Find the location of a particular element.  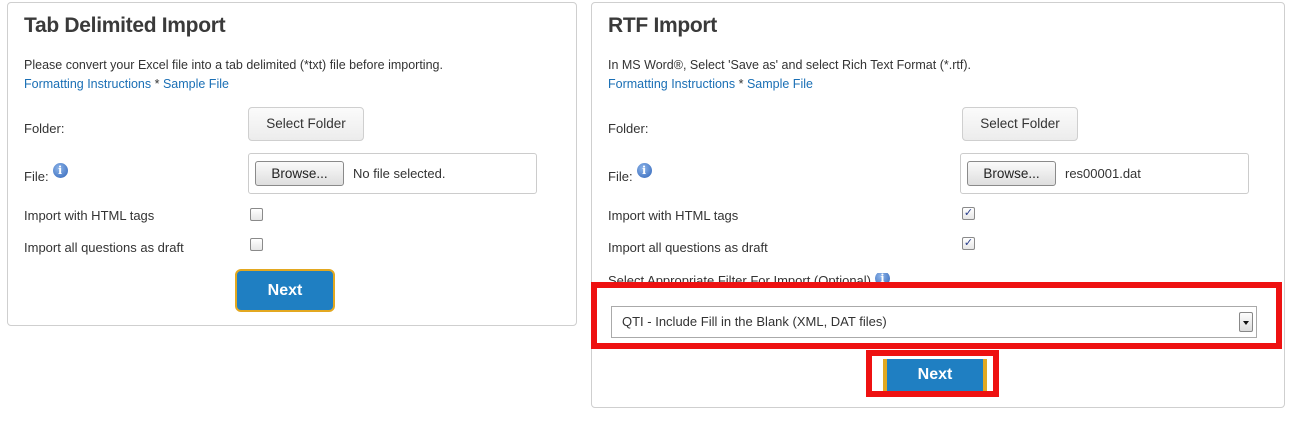

html-tags-checkbox is located at coordinates (256, 214).